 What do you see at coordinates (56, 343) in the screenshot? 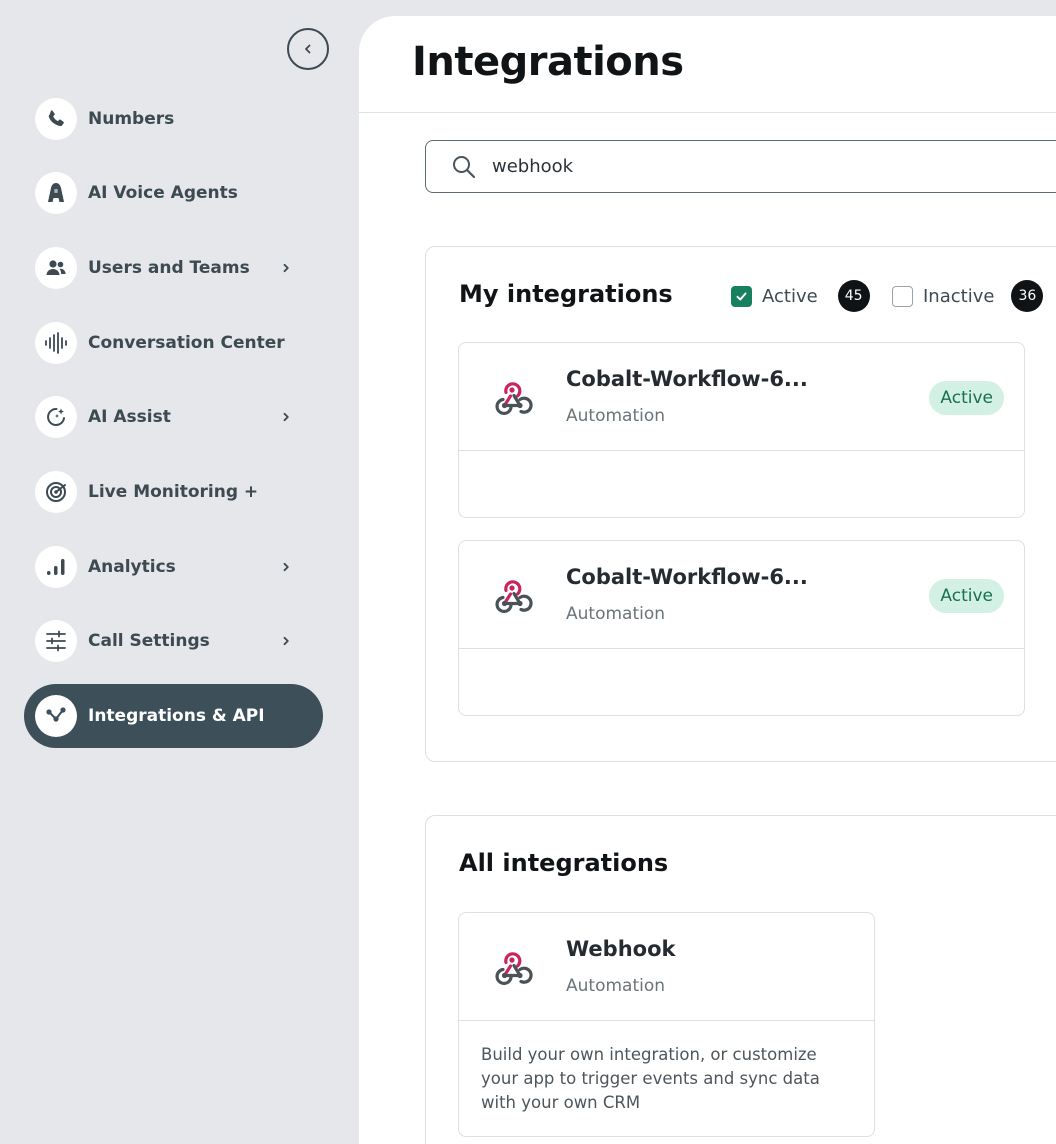
I see `waveform-icon` at bounding box center [56, 343].